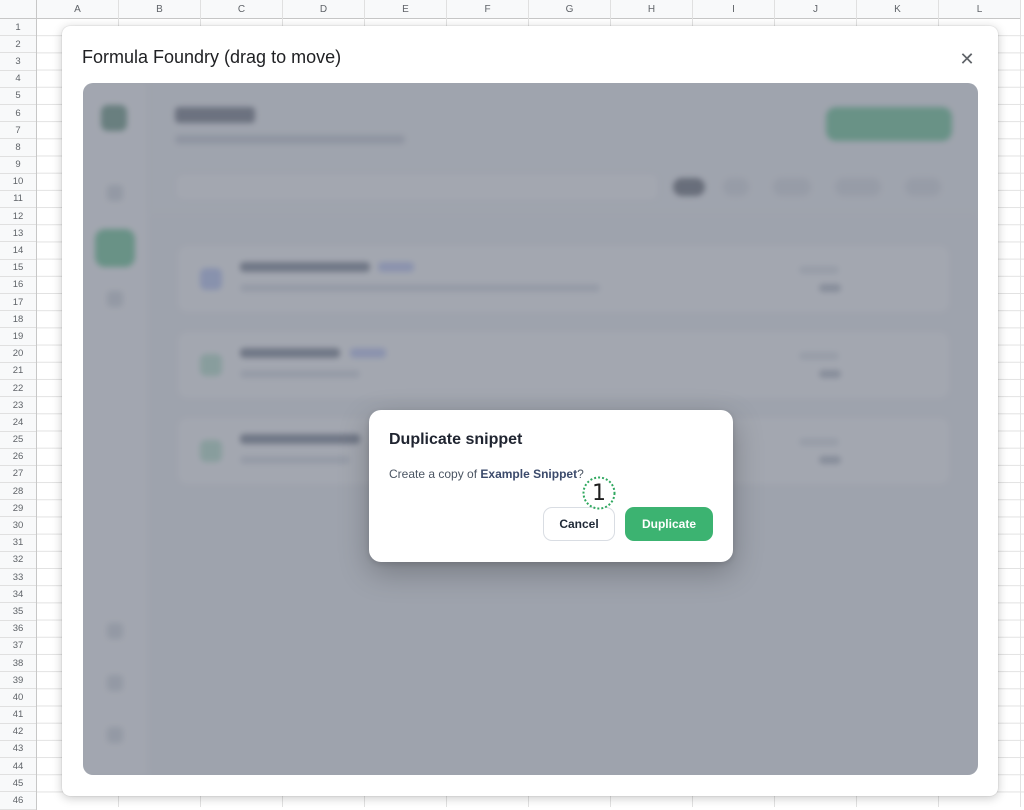 The image size is (1024, 810). What do you see at coordinates (816, 9) in the screenshot?
I see `column-header: J` at bounding box center [816, 9].